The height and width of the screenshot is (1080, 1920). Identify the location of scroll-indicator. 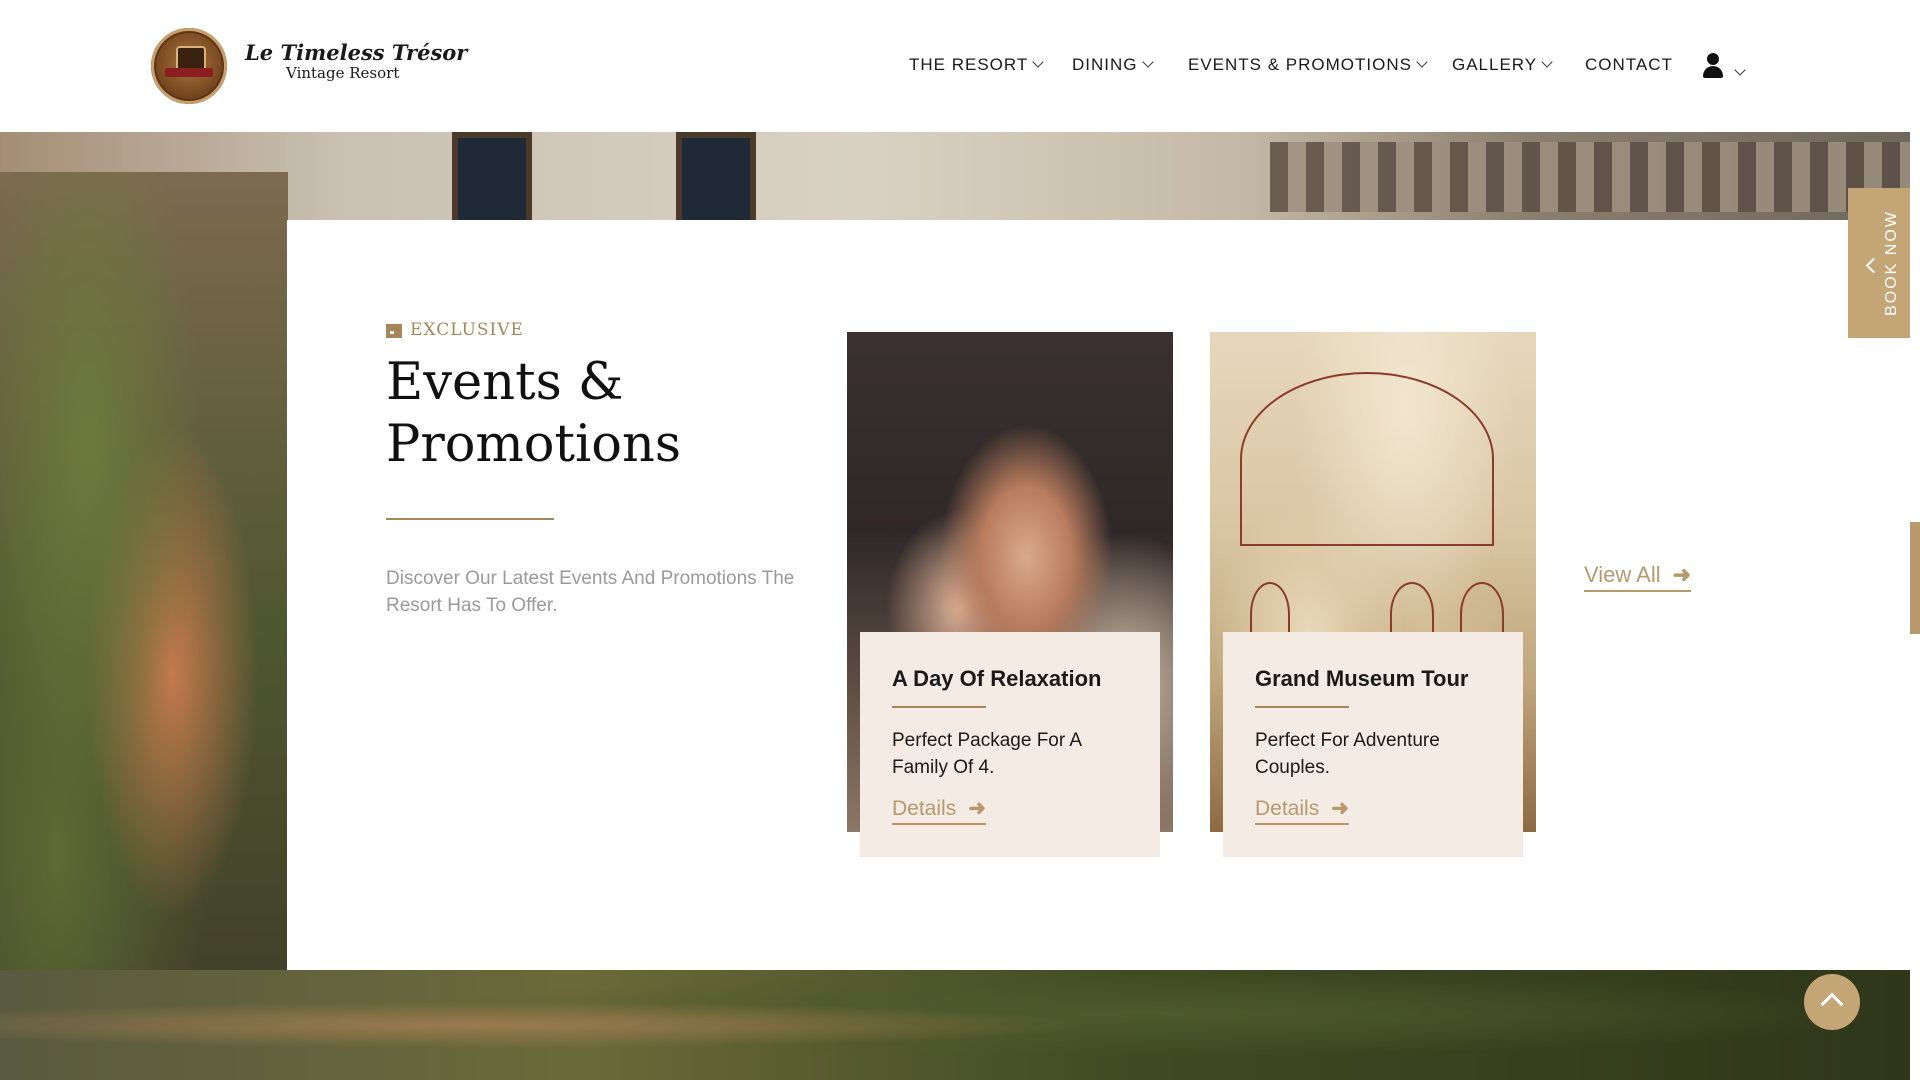
(1915, 578).